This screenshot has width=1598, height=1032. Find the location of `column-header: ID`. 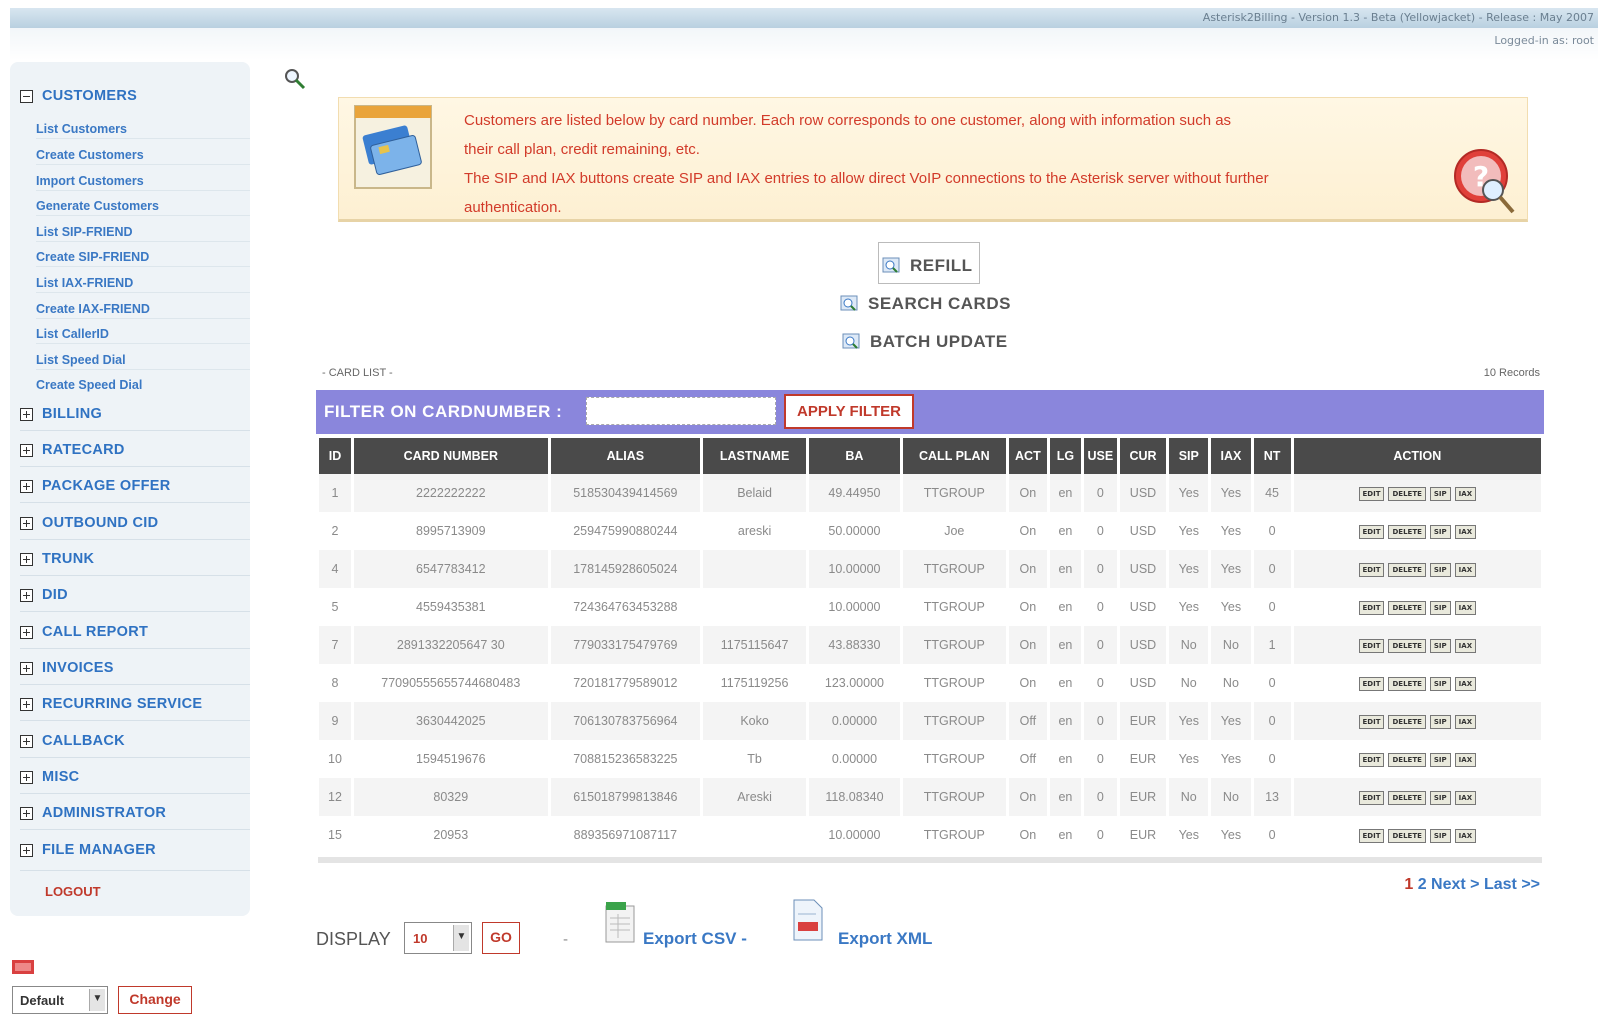

column-header: ID is located at coordinates (335, 456).